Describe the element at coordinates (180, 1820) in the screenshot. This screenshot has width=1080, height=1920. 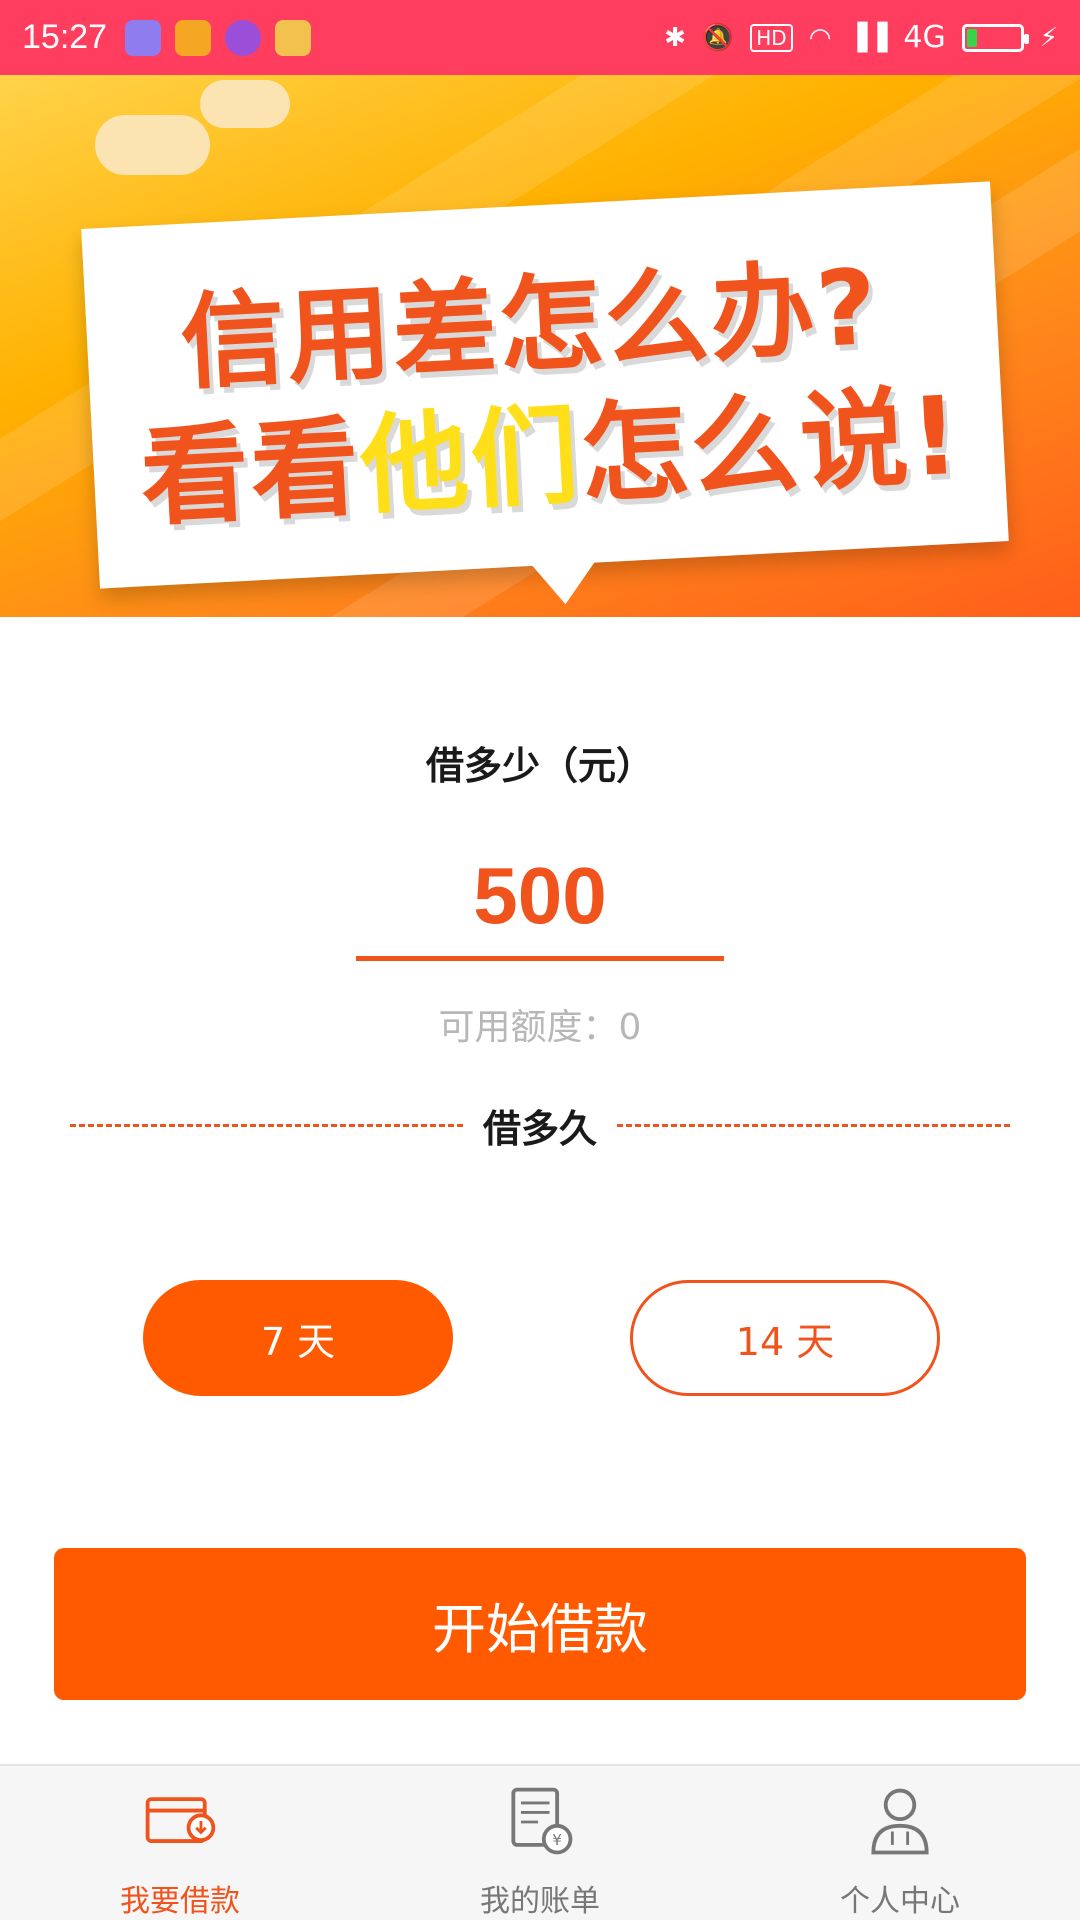
I see `wallet-icon` at that location.